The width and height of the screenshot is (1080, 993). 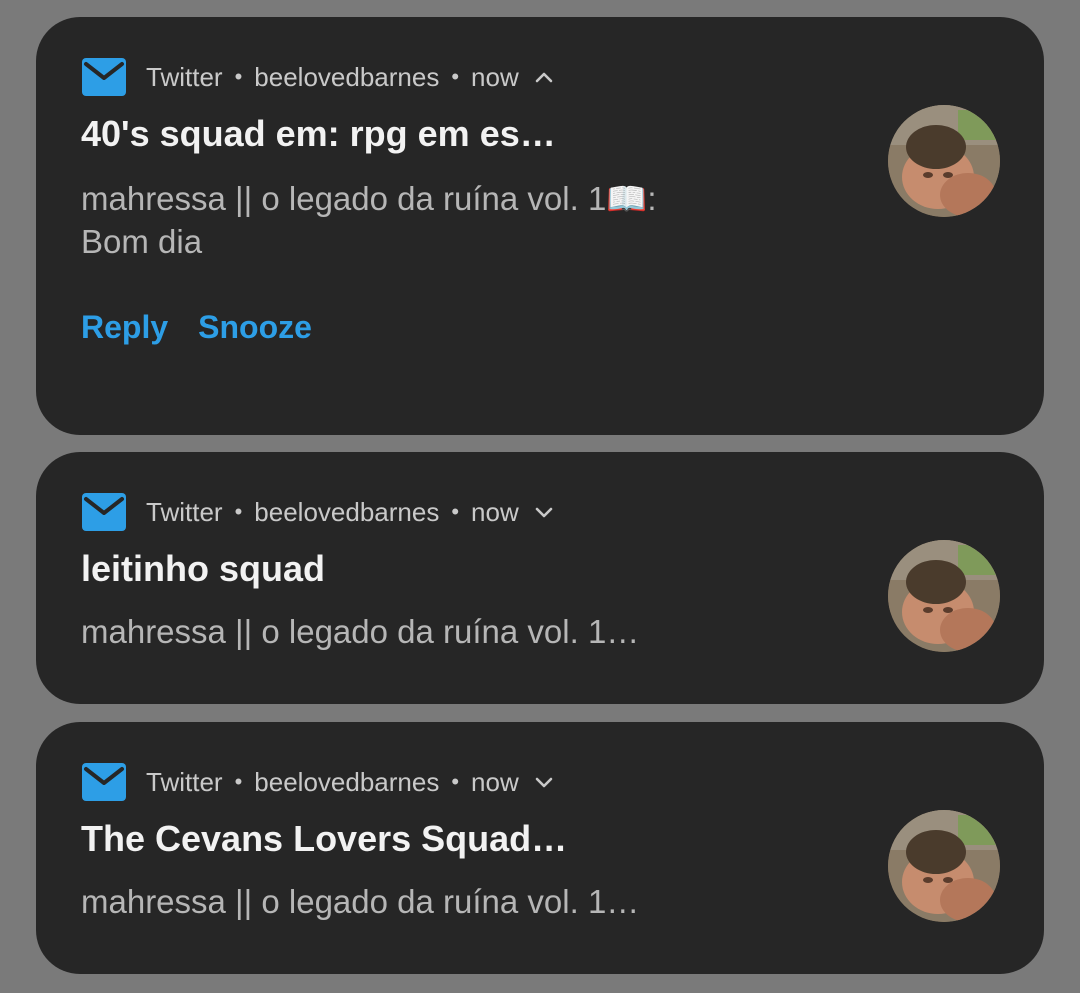 I want to click on chevron-up-icon, so click(x=544, y=77).